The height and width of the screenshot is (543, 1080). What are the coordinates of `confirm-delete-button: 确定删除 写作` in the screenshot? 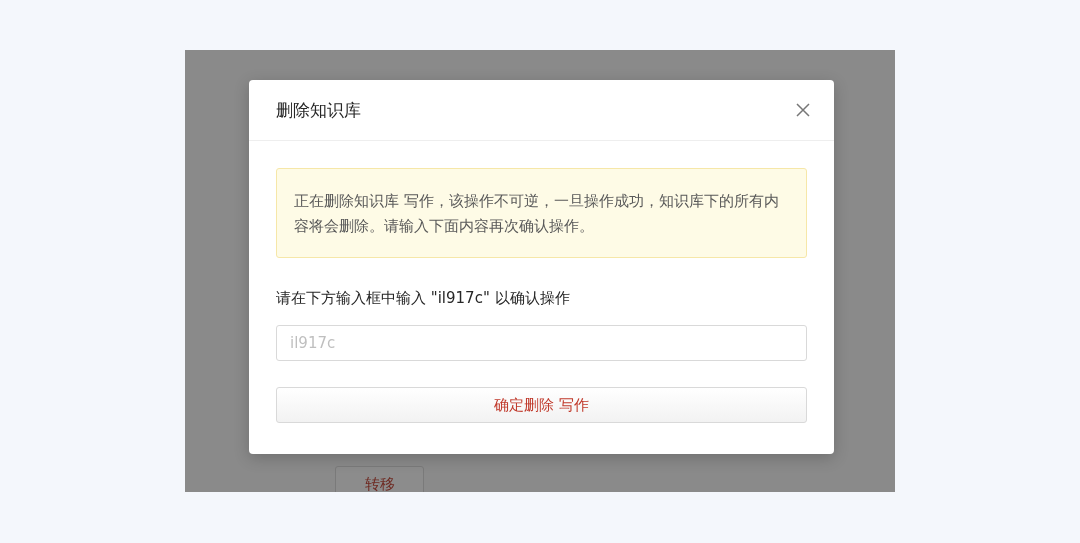 It's located at (541, 405).